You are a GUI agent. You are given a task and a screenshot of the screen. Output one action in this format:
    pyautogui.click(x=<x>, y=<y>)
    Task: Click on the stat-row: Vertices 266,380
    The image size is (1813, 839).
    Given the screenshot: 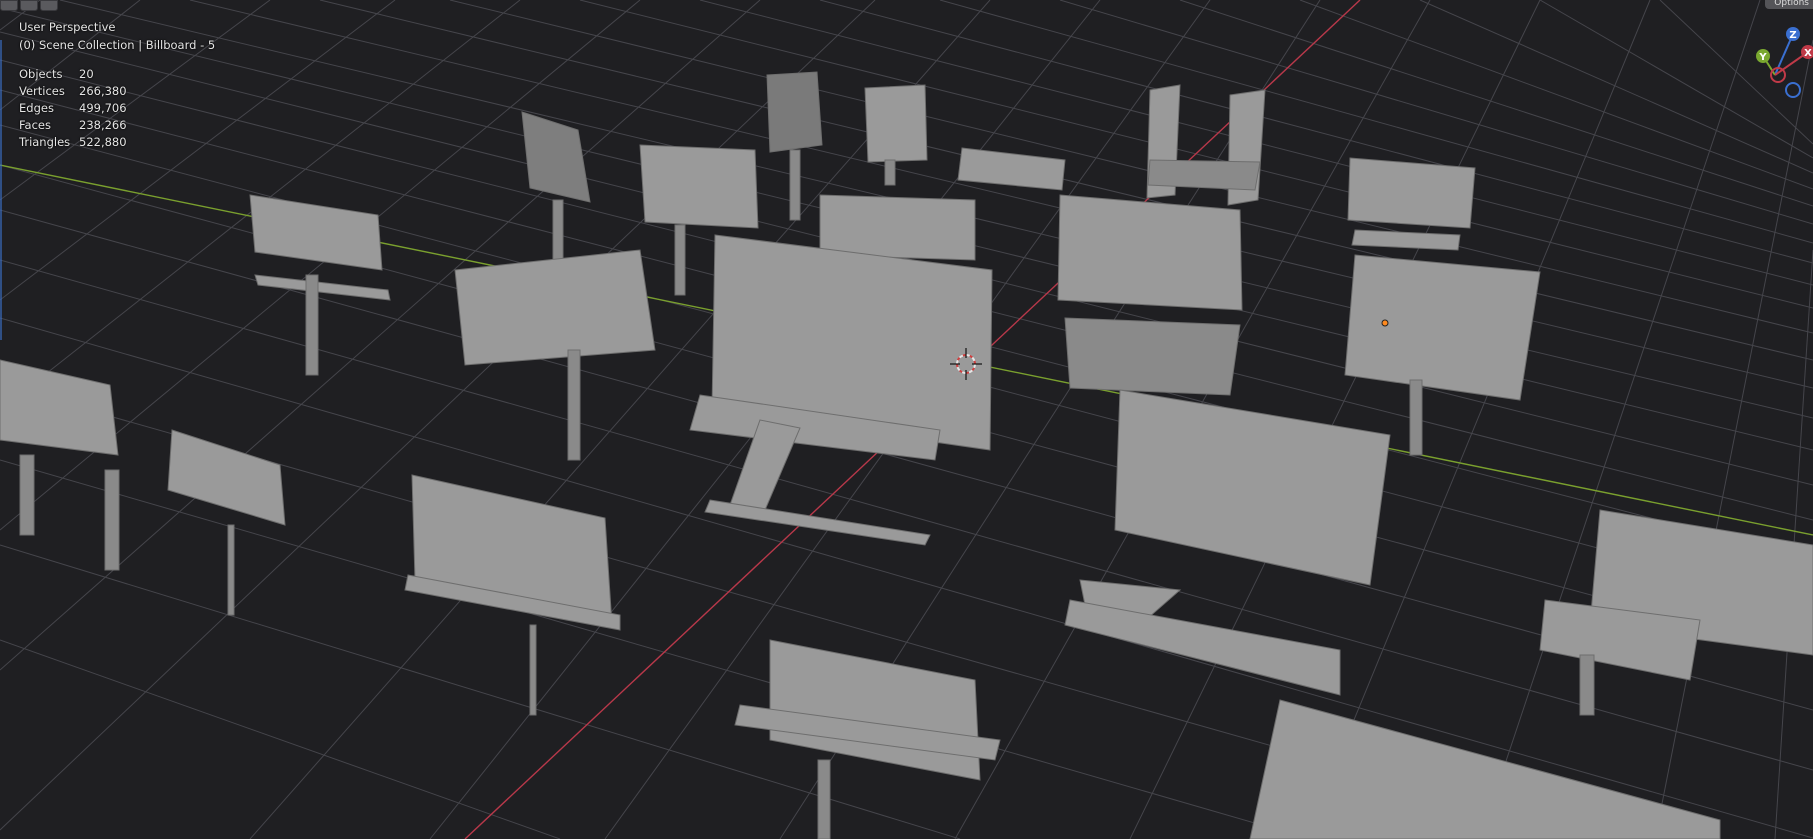 What is the action you would take?
    pyautogui.click(x=73, y=92)
    